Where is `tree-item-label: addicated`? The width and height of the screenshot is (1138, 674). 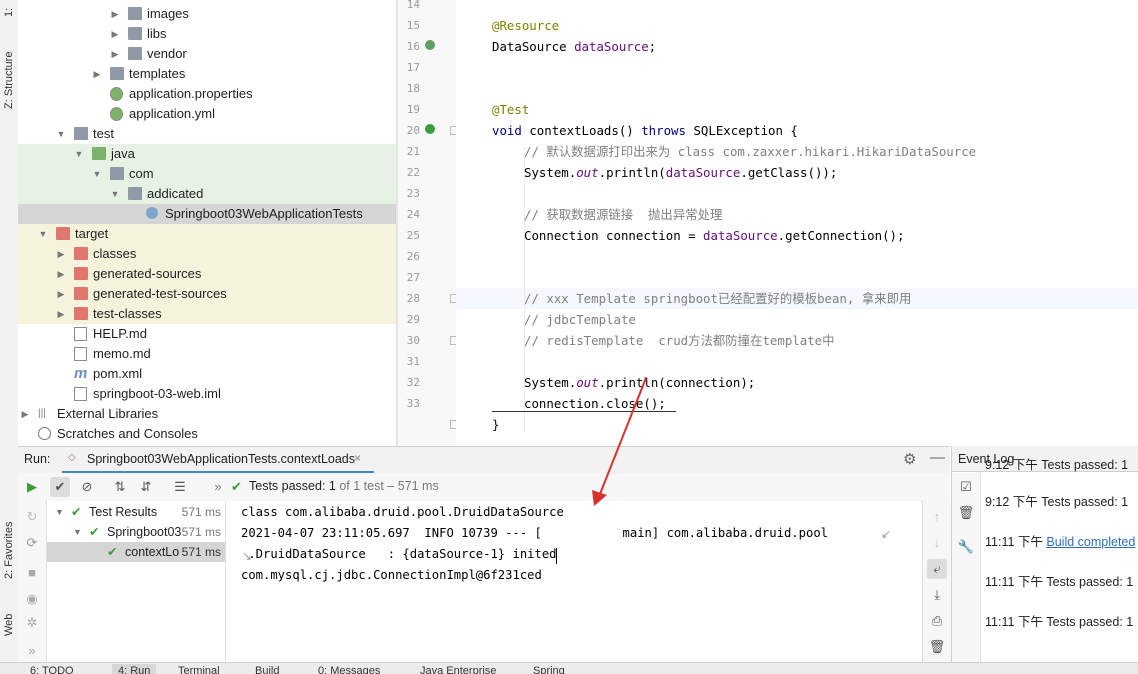 tree-item-label: addicated is located at coordinates (175, 193).